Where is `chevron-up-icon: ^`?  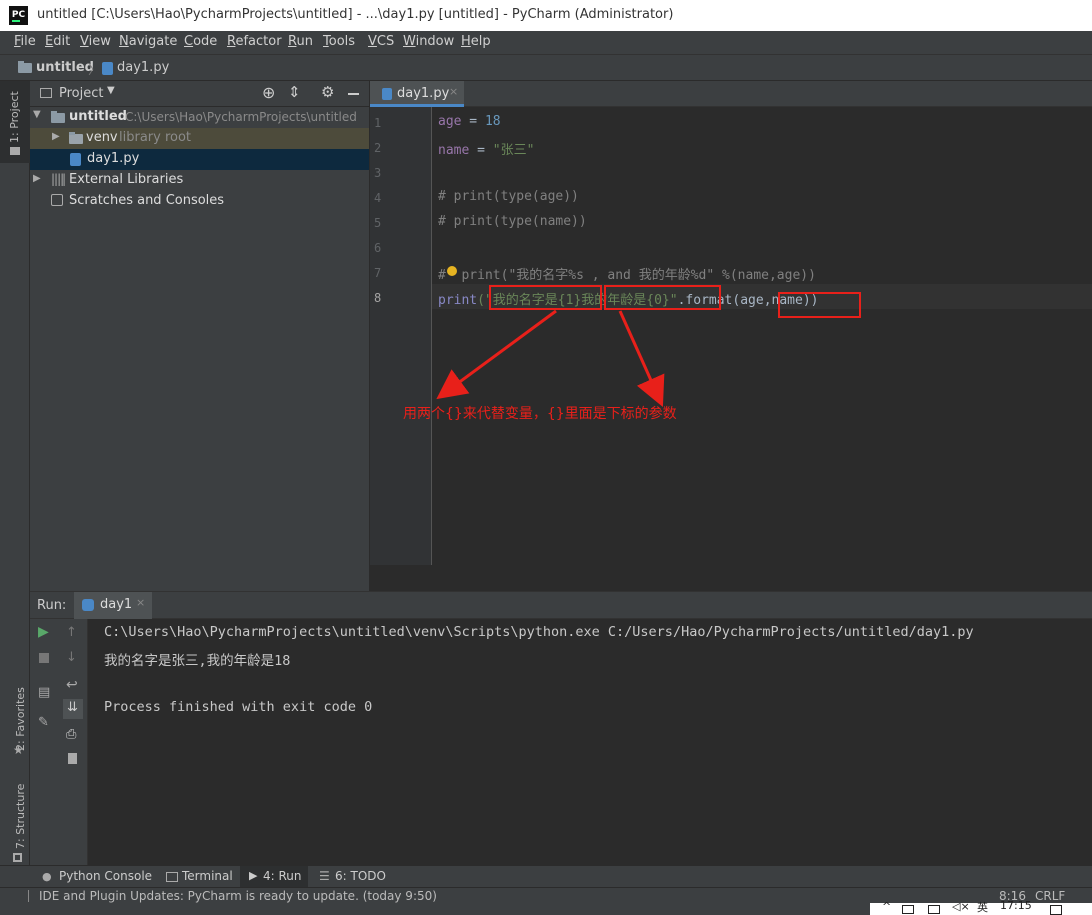
chevron-up-icon: ^ is located at coordinates (886, 906).